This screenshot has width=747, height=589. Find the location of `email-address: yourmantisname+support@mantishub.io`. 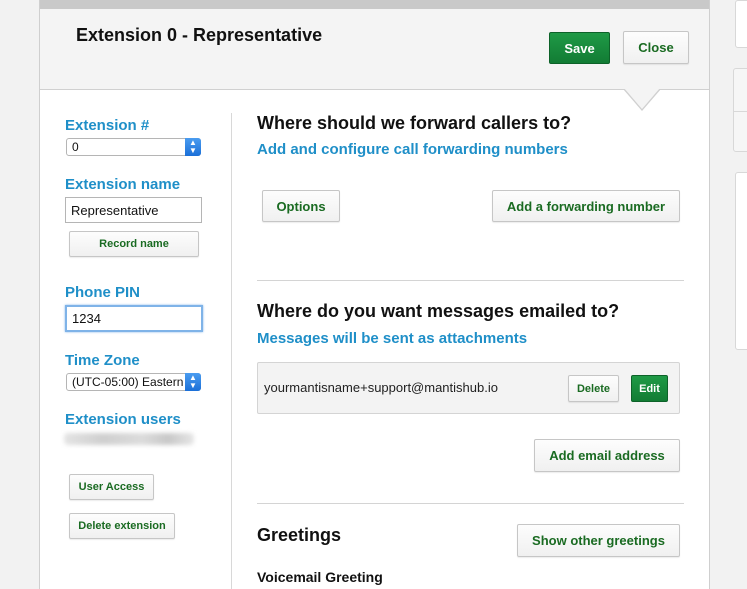

email-address: yourmantisname+support@mantishub.io is located at coordinates (381, 387).